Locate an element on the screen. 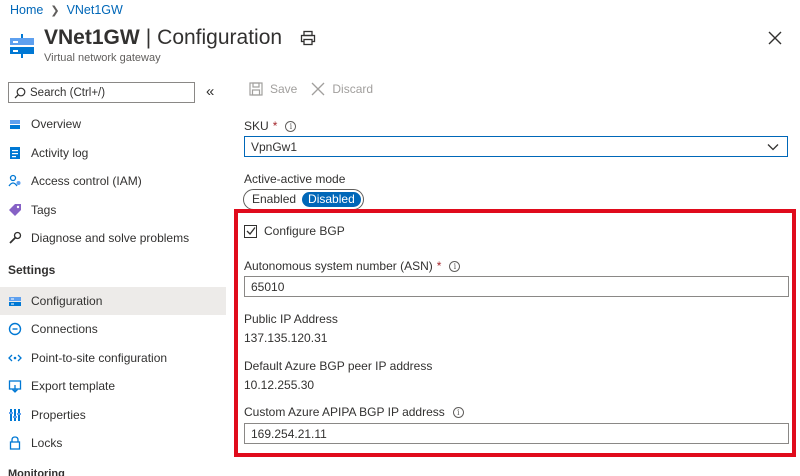 This screenshot has width=800, height=476. sidebar-item-label: Tags is located at coordinates (44, 209).